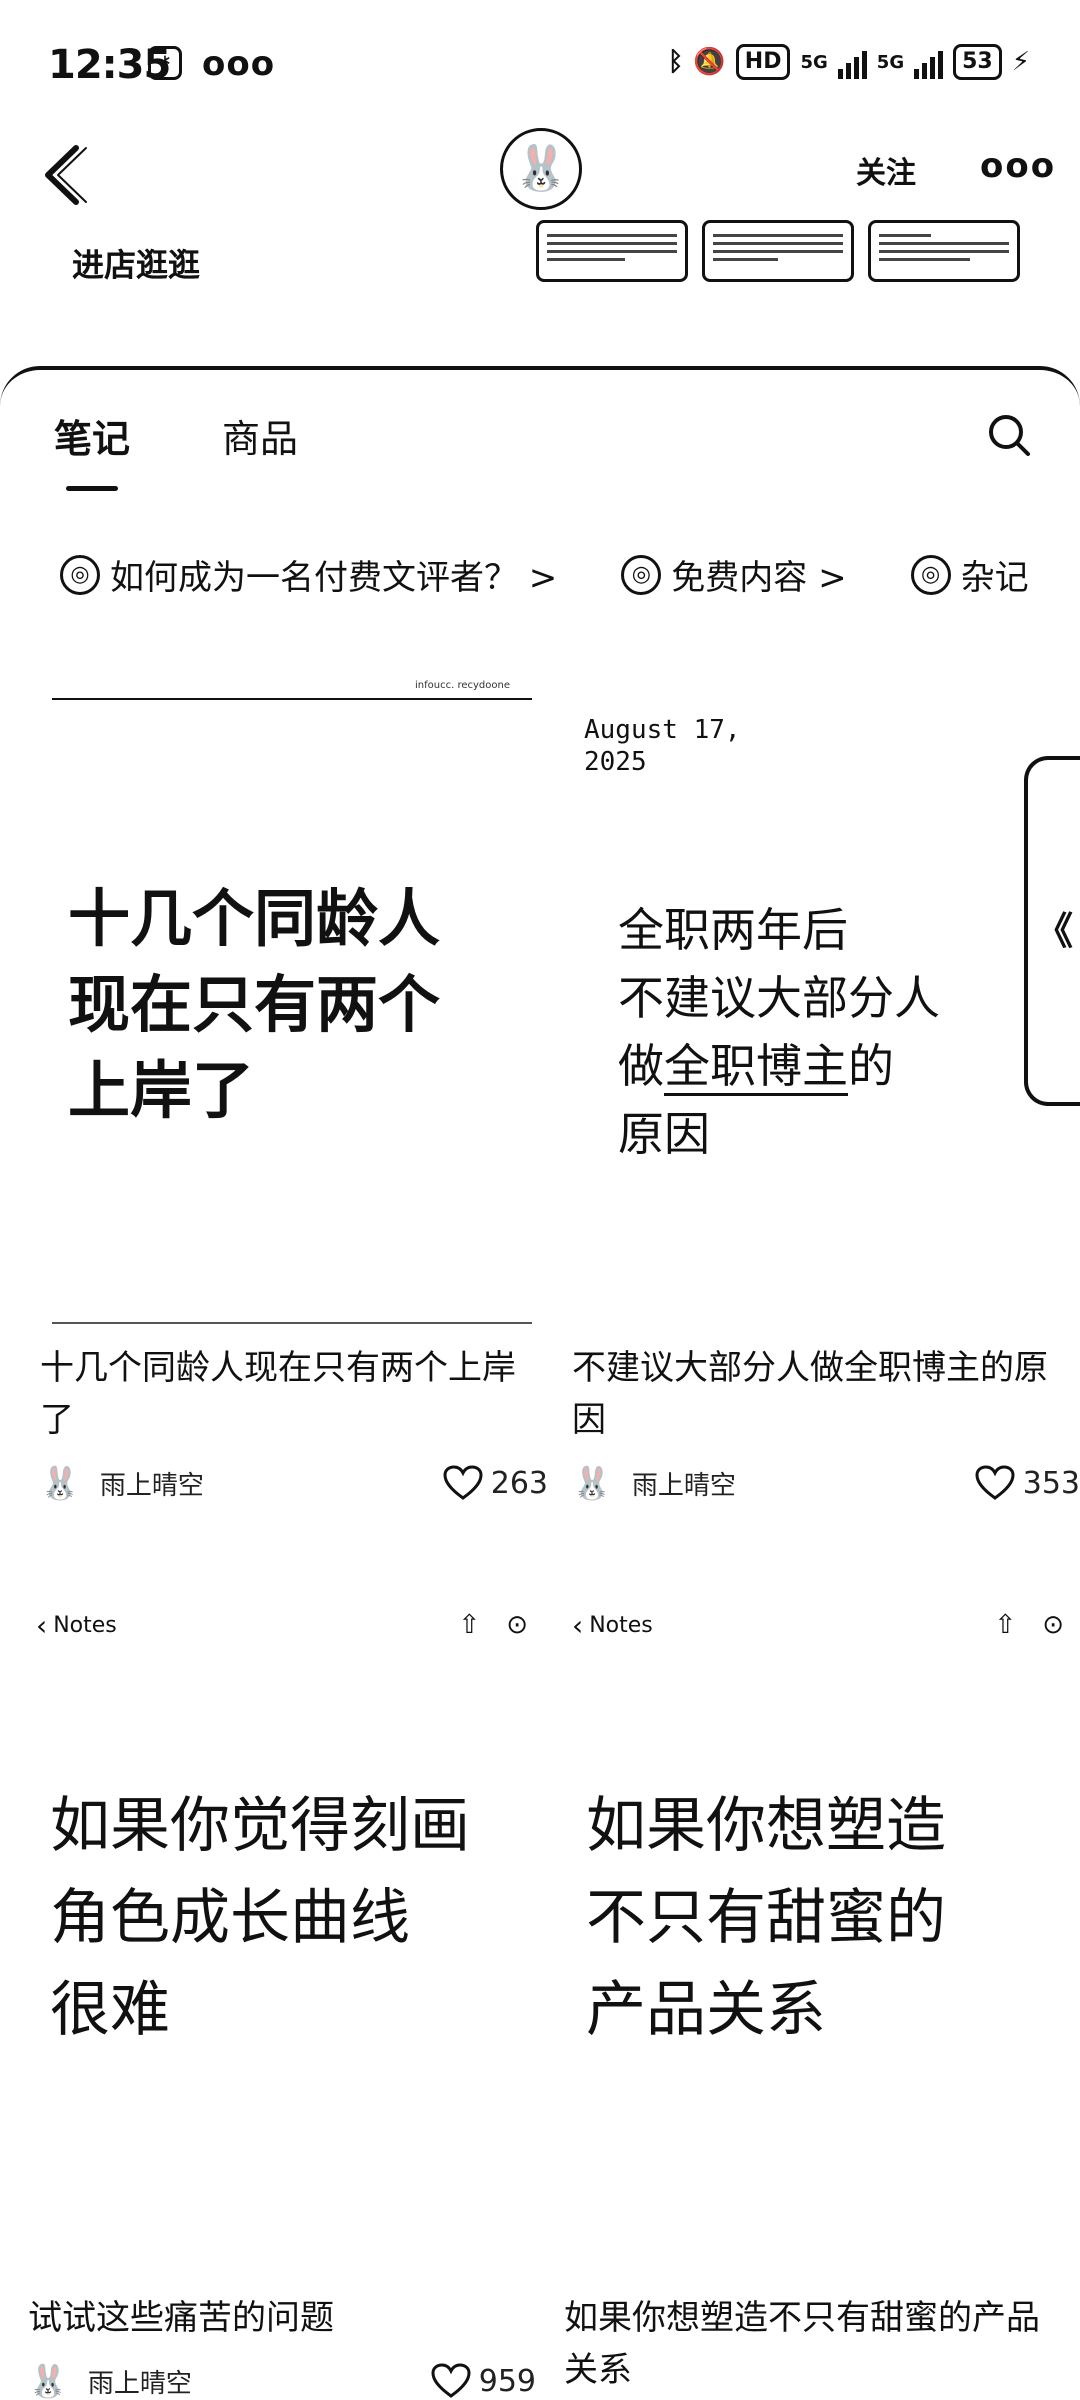 This screenshot has height=2400, width=1080. I want to click on search-icon, so click(1009, 435).